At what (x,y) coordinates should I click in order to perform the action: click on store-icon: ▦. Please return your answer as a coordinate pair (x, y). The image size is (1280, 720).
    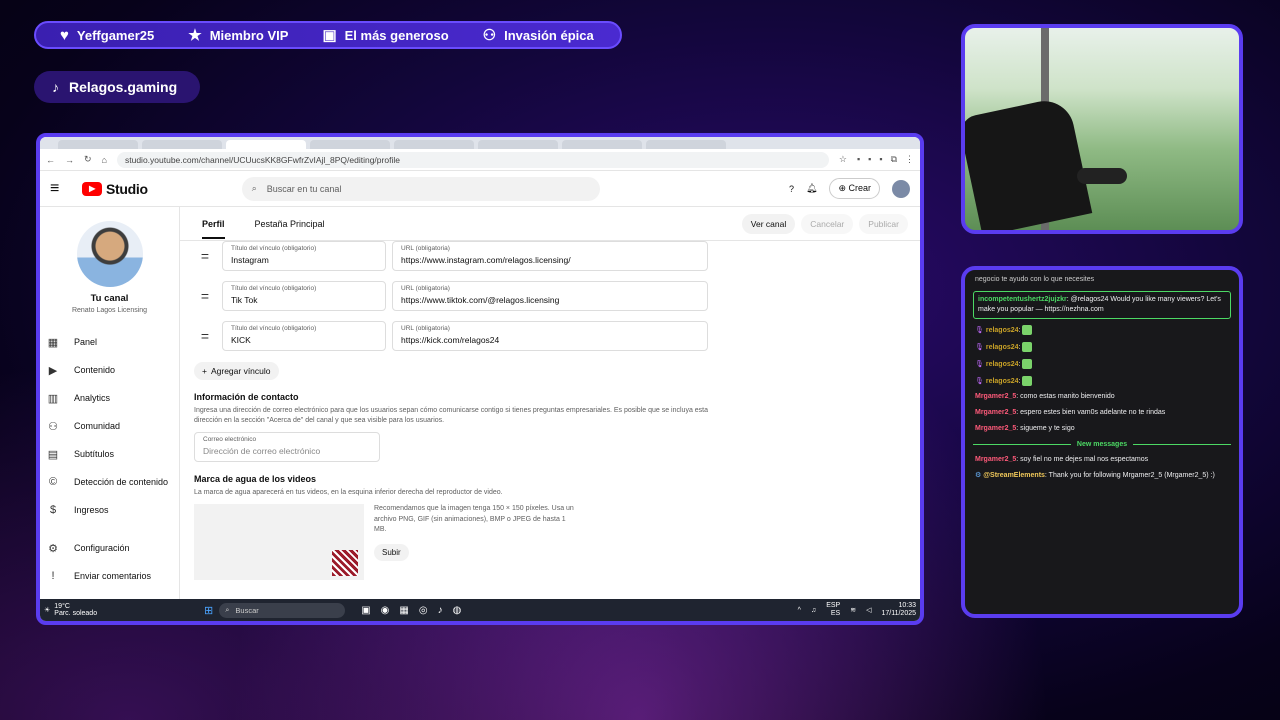
    Looking at the image, I should click on (403, 610).